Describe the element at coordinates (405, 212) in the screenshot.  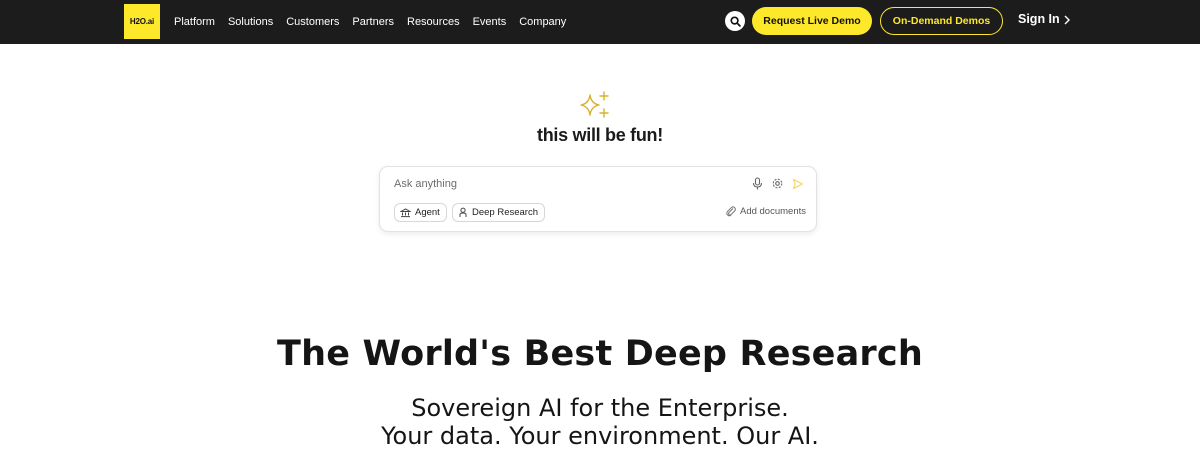
I see `bank-icon` at that location.